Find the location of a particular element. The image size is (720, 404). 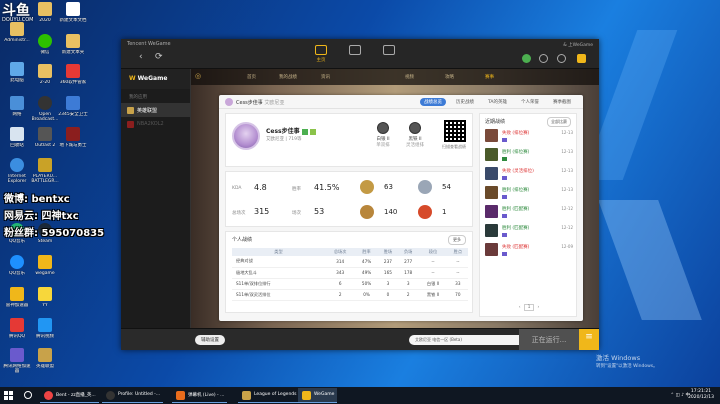

sidebar-item-nba2kol2: NBA2KOL2 is located at coordinates (155, 124).